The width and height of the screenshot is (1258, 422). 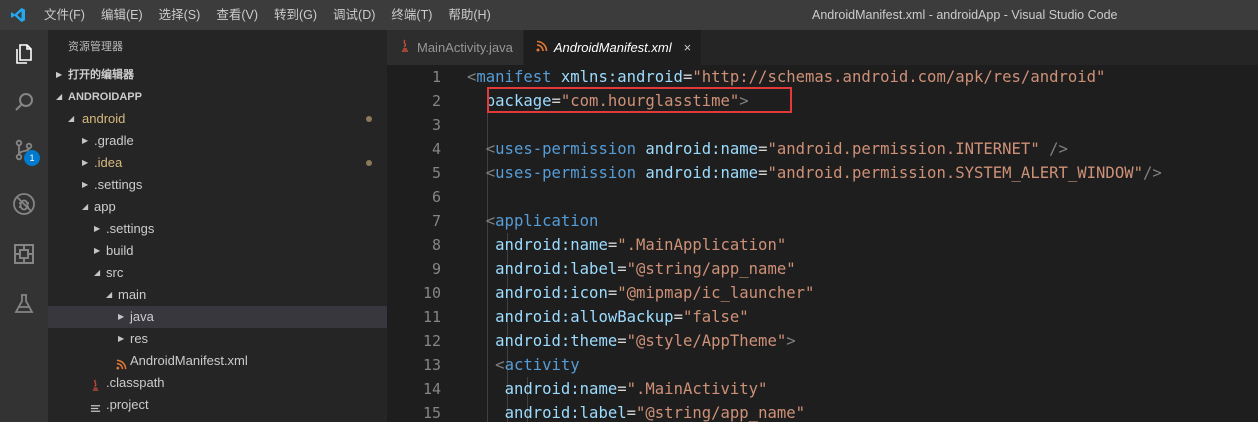 What do you see at coordinates (542, 365) in the screenshot?
I see `code-token: activity` at bounding box center [542, 365].